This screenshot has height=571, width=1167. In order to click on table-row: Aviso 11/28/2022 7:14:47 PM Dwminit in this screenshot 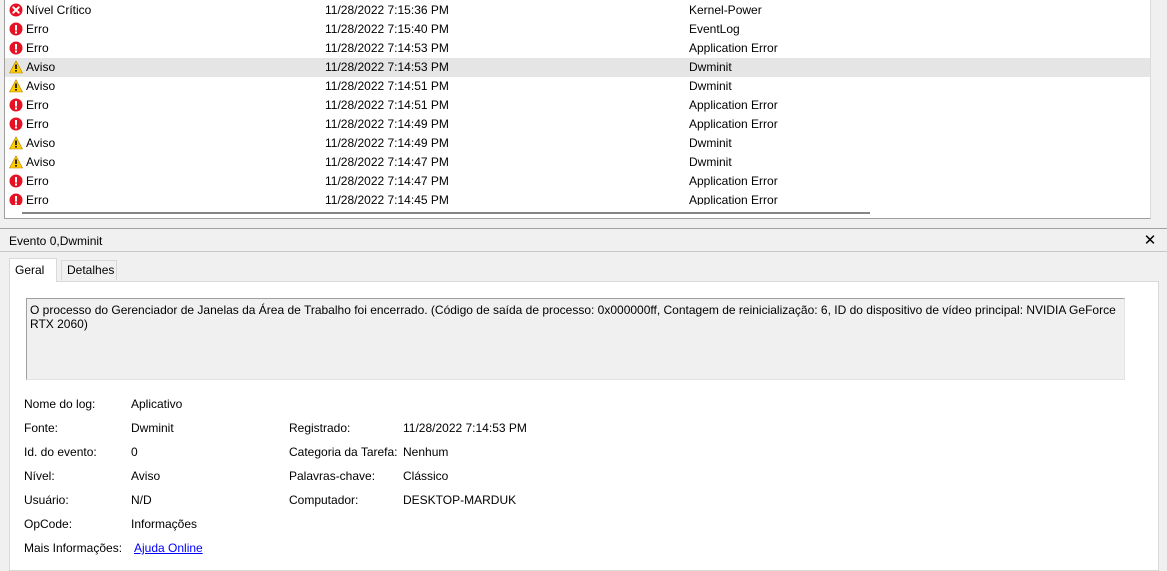, I will do `click(577, 162)`.